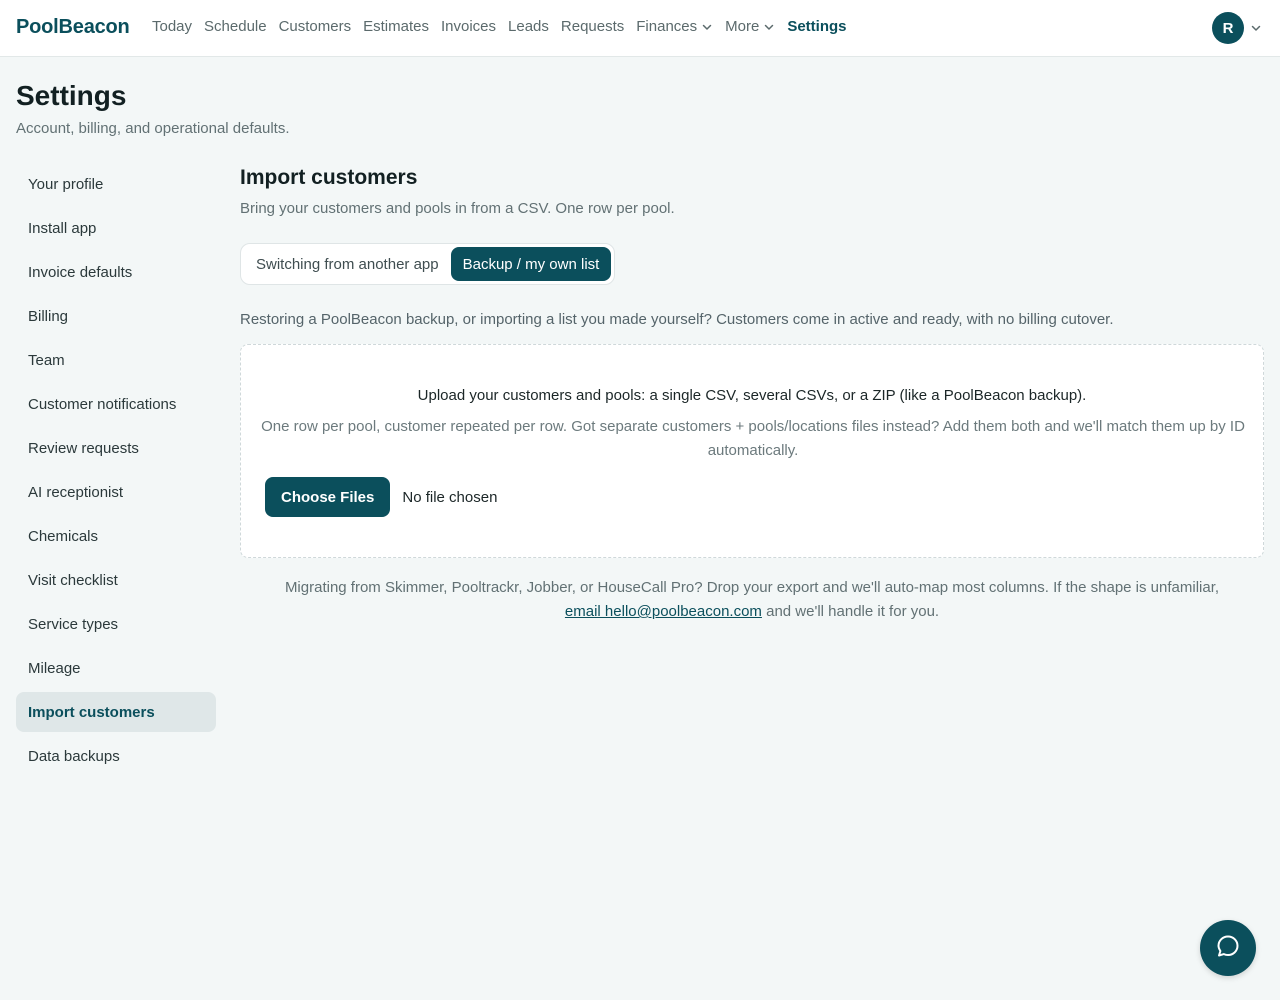 The height and width of the screenshot is (1000, 1280). I want to click on sidebar-item-data-backups: Data backups, so click(116, 756).